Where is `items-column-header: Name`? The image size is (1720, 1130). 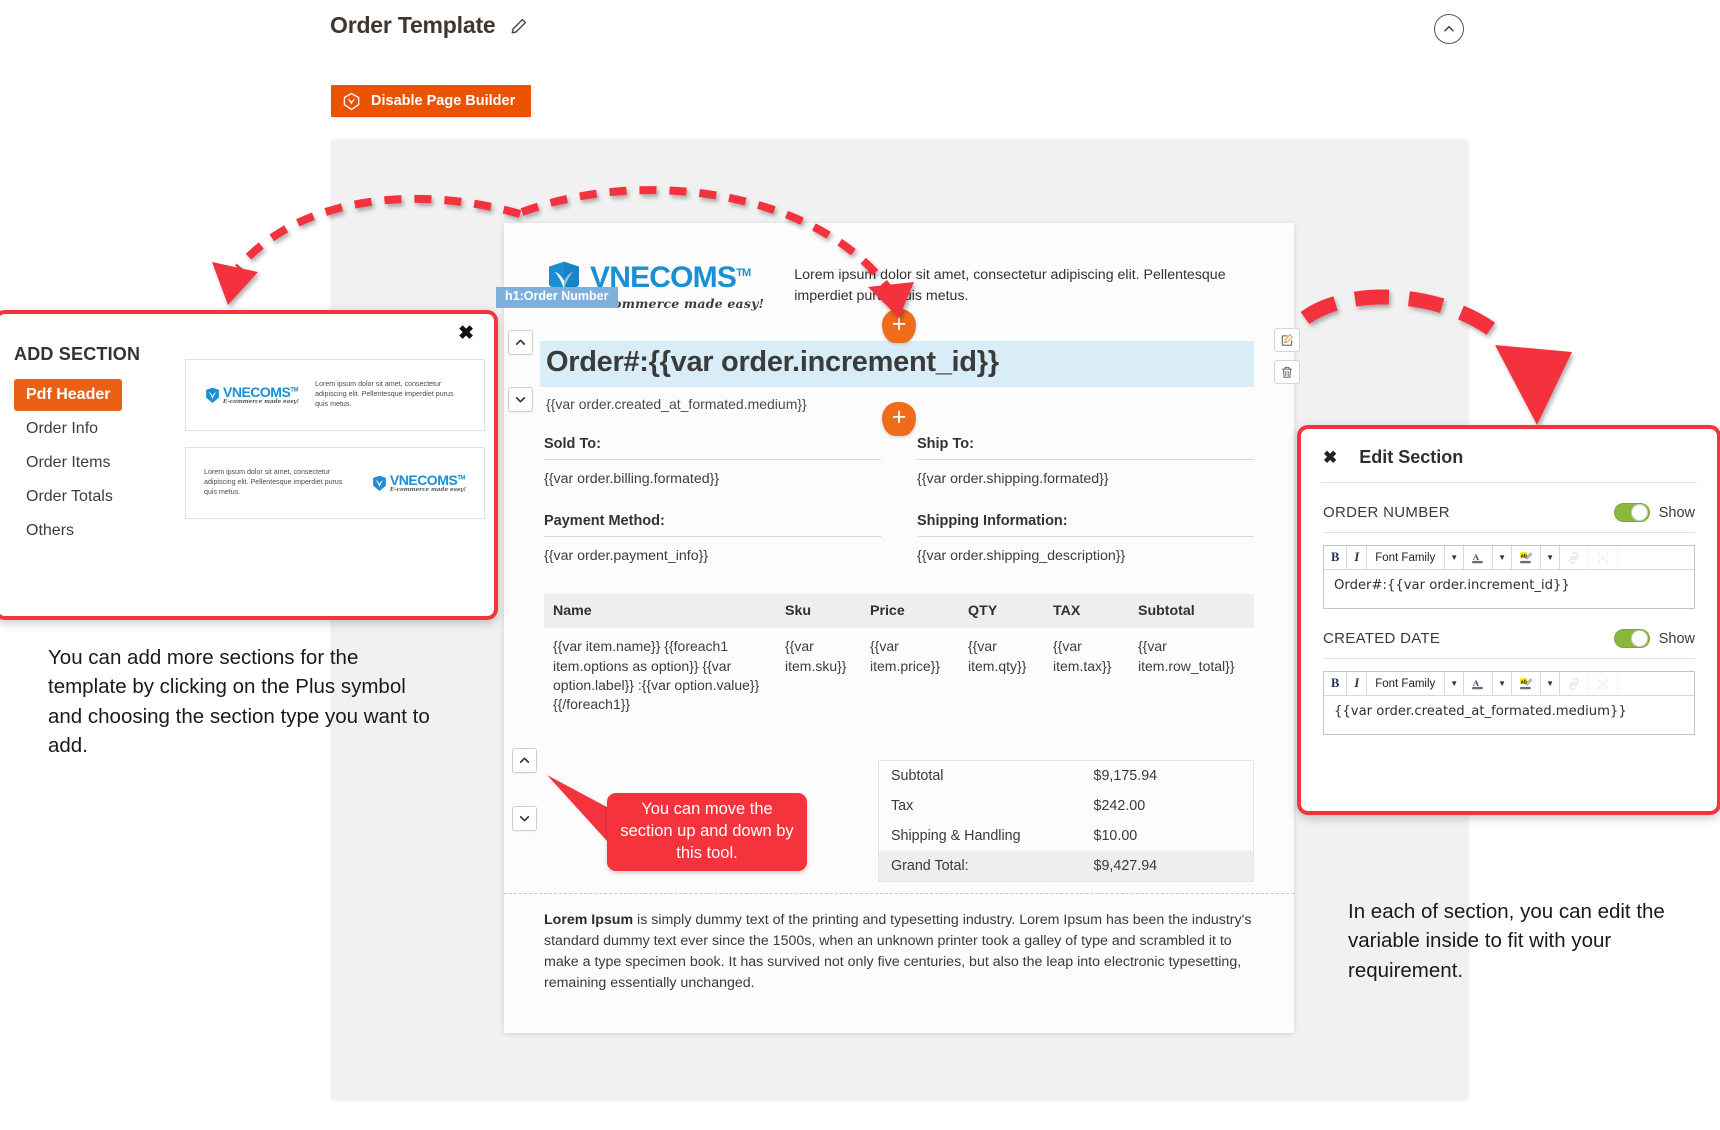
items-column-header: Name is located at coordinates (660, 611).